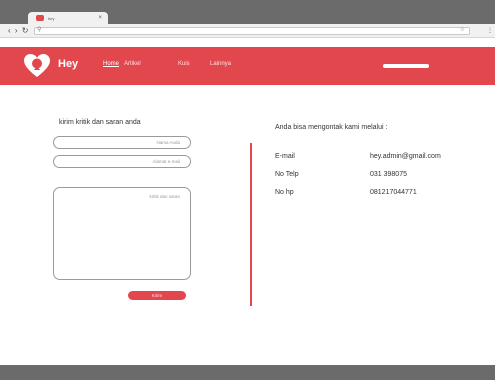 The height and width of the screenshot is (380, 495). I want to click on contact-value: 081217044771, so click(393, 192).